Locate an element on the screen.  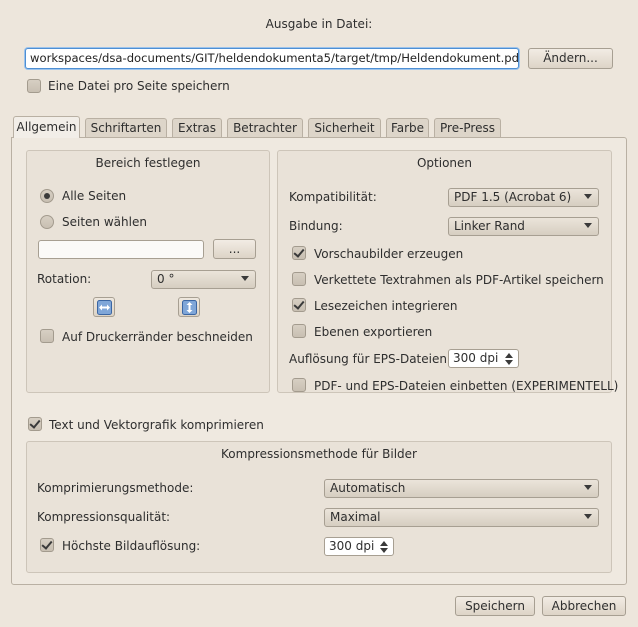
compat-select: PDF 1.5 (Acrobat 6) is located at coordinates (523, 197).